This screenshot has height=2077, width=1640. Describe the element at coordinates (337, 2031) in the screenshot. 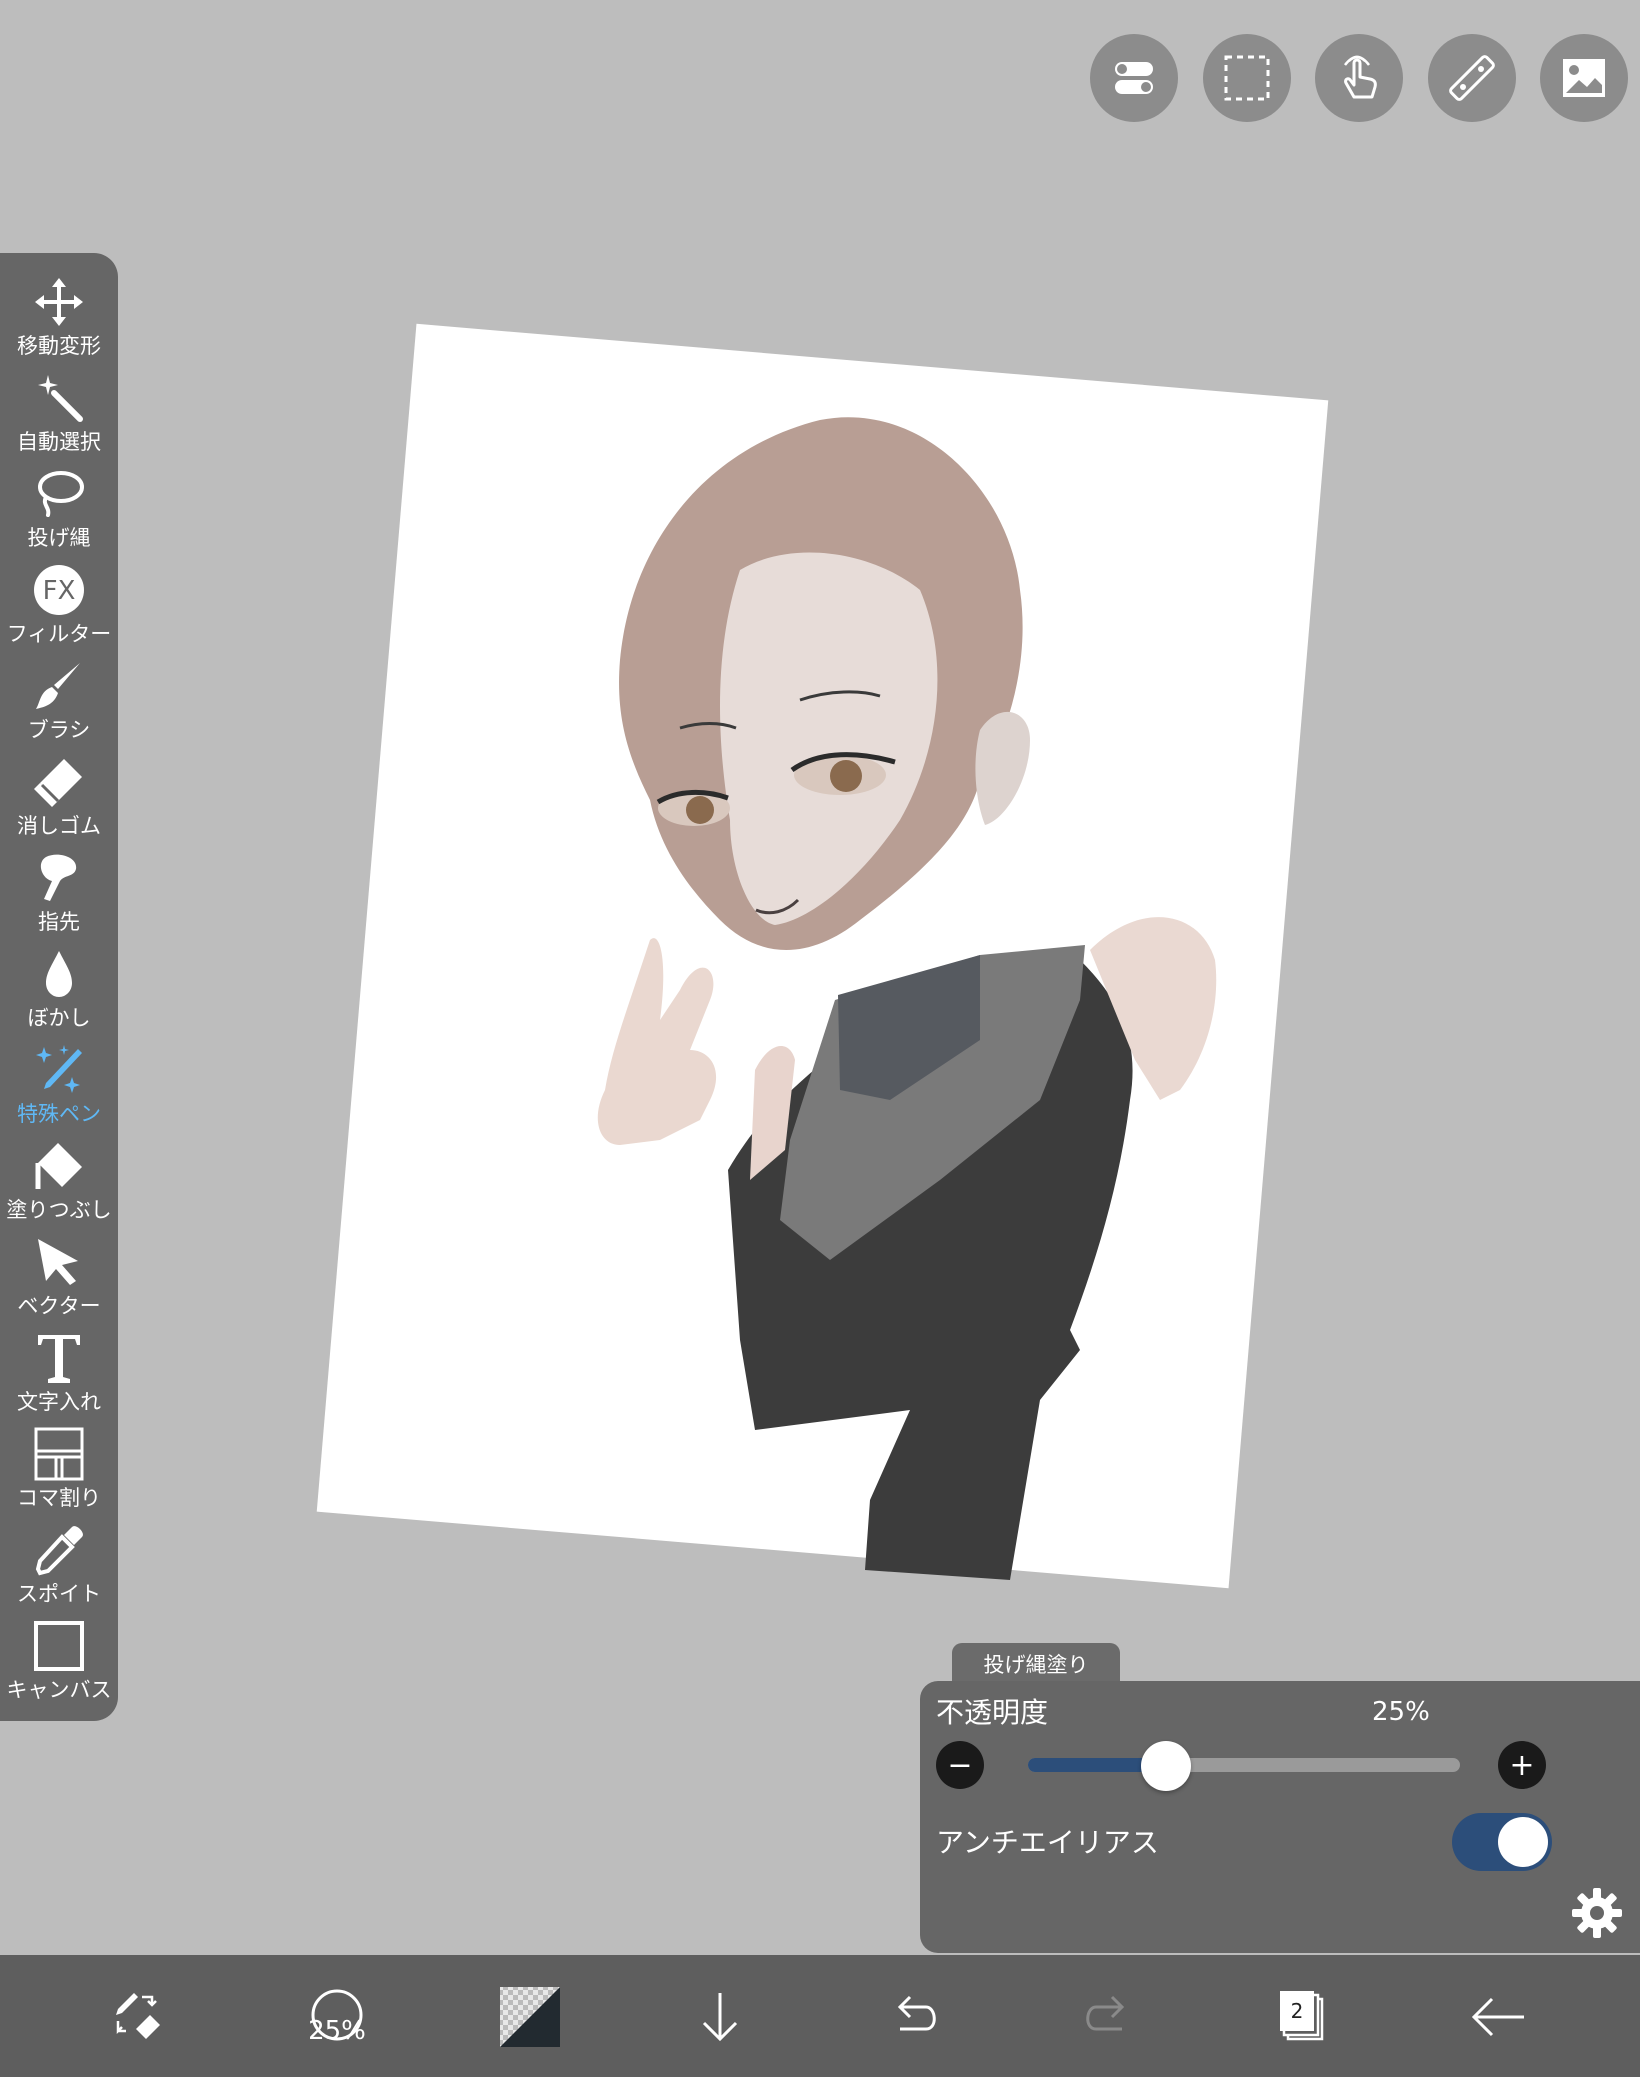

I see `brush-size-text: 25%` at that location.